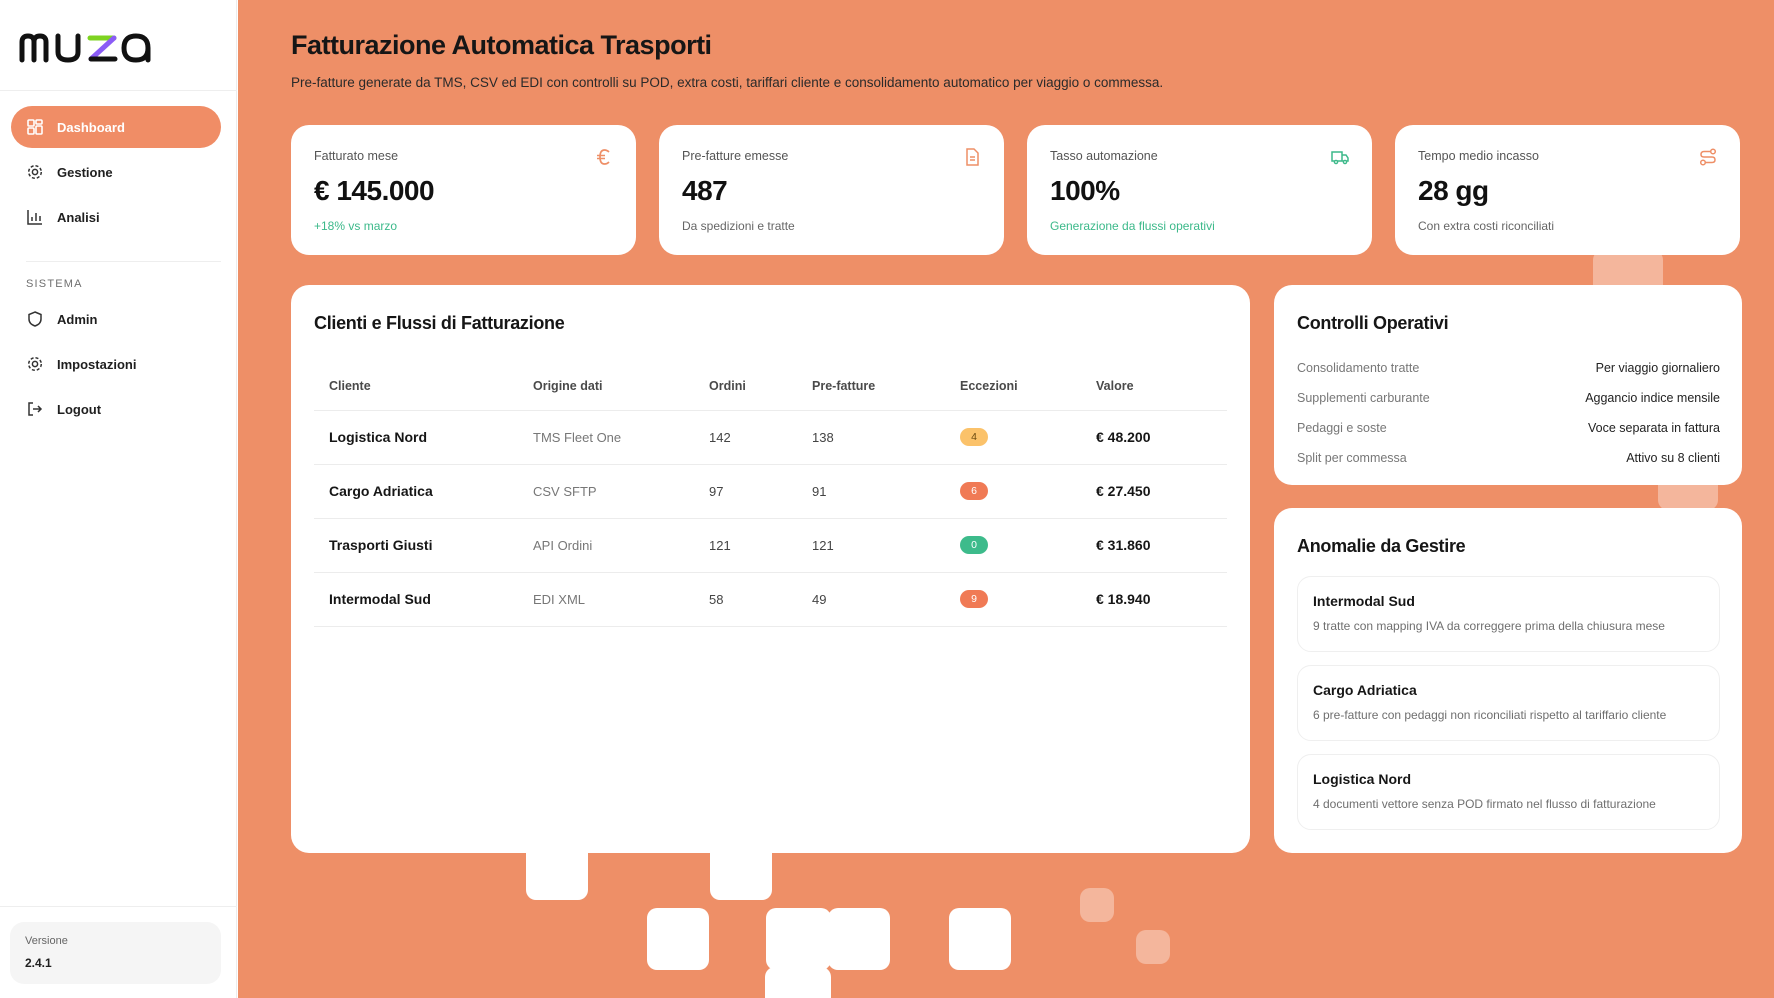 The image size is (1774, 998). I want to click on kpi-note: Da spedizioni e tratte, so click(738, 226).